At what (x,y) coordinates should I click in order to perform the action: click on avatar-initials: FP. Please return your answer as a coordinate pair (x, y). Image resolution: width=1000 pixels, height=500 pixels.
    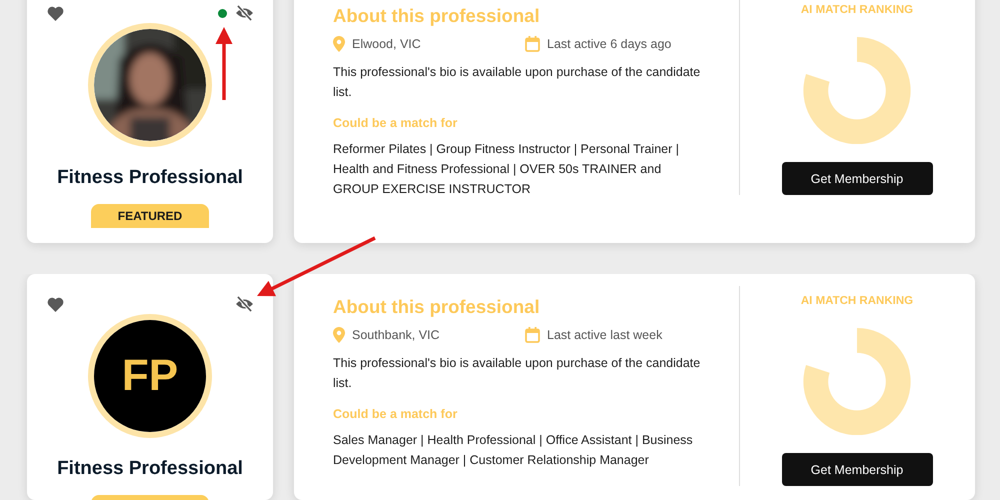
    Looking at the image, I should click on (150, 376).